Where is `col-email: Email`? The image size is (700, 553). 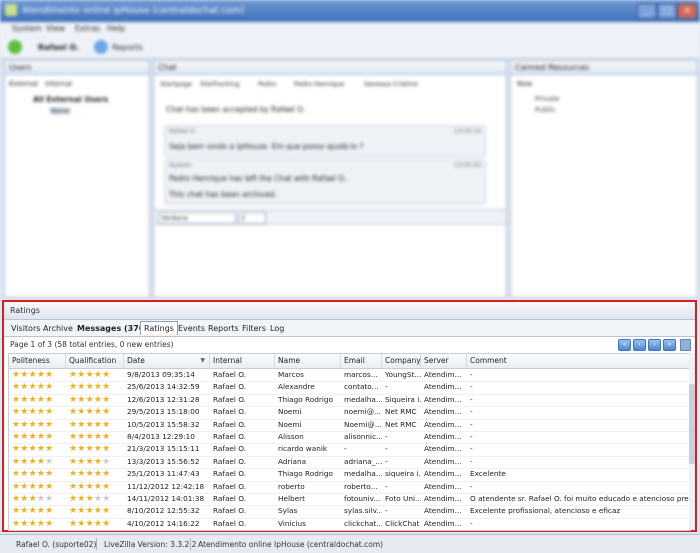 col-email: Email is located at coordinates (361, 361).